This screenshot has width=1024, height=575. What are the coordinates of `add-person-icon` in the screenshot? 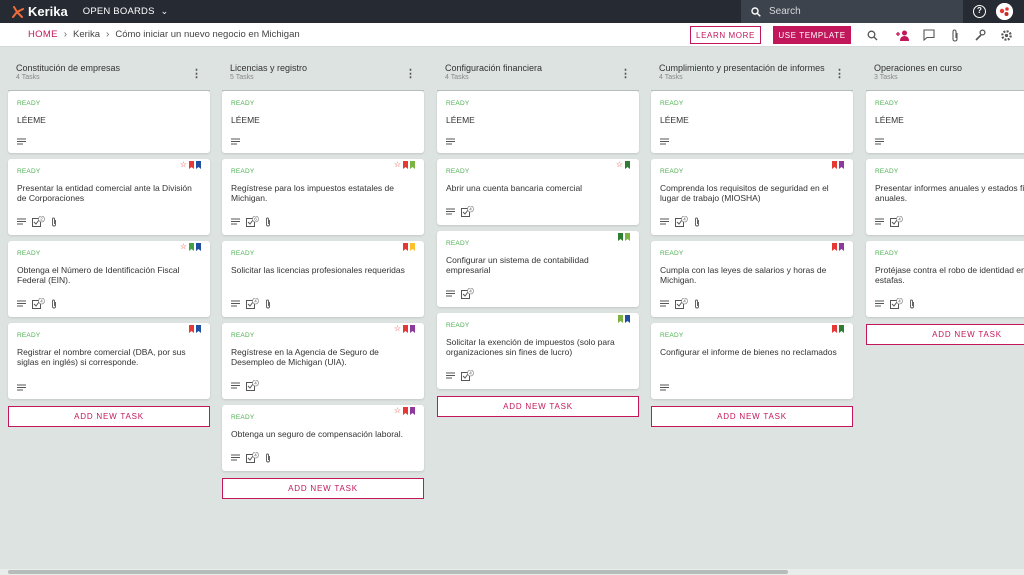 It's located at (903, 35).